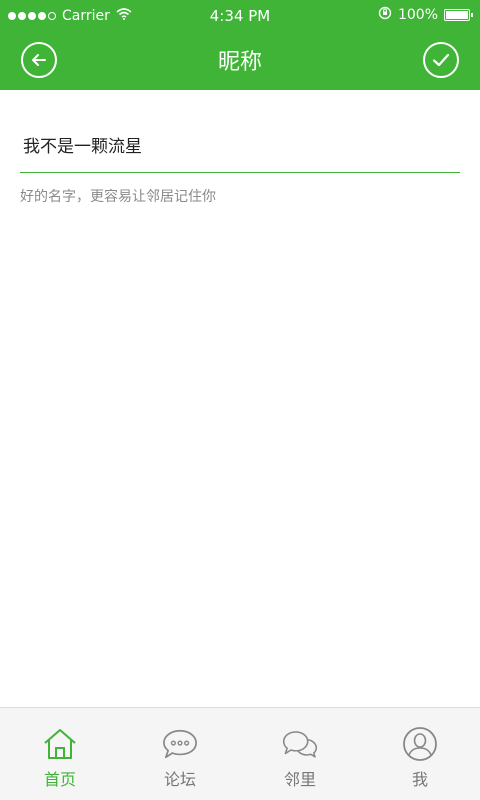  I want to click on nickname-field, so click(241, 149).